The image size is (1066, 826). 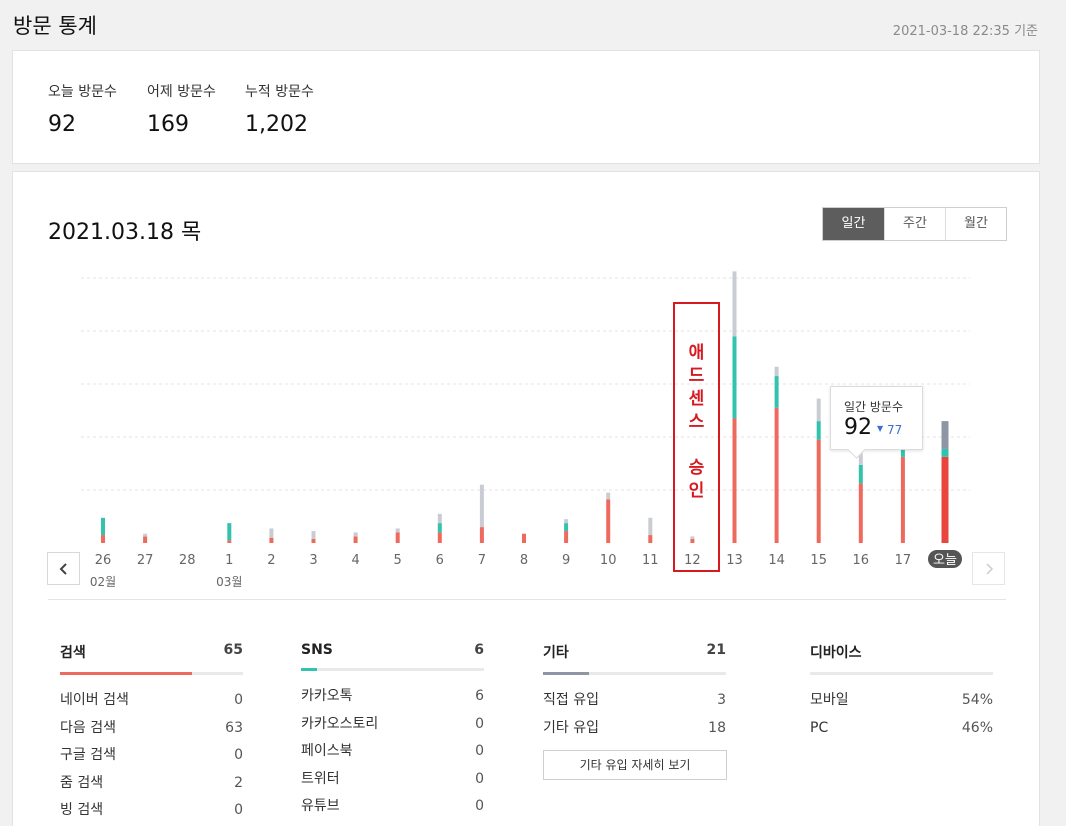 What do you see at coordinates (776, 560) in the screenshot?
I see `x-tick-label: 14` at bounding box center [776, 560].